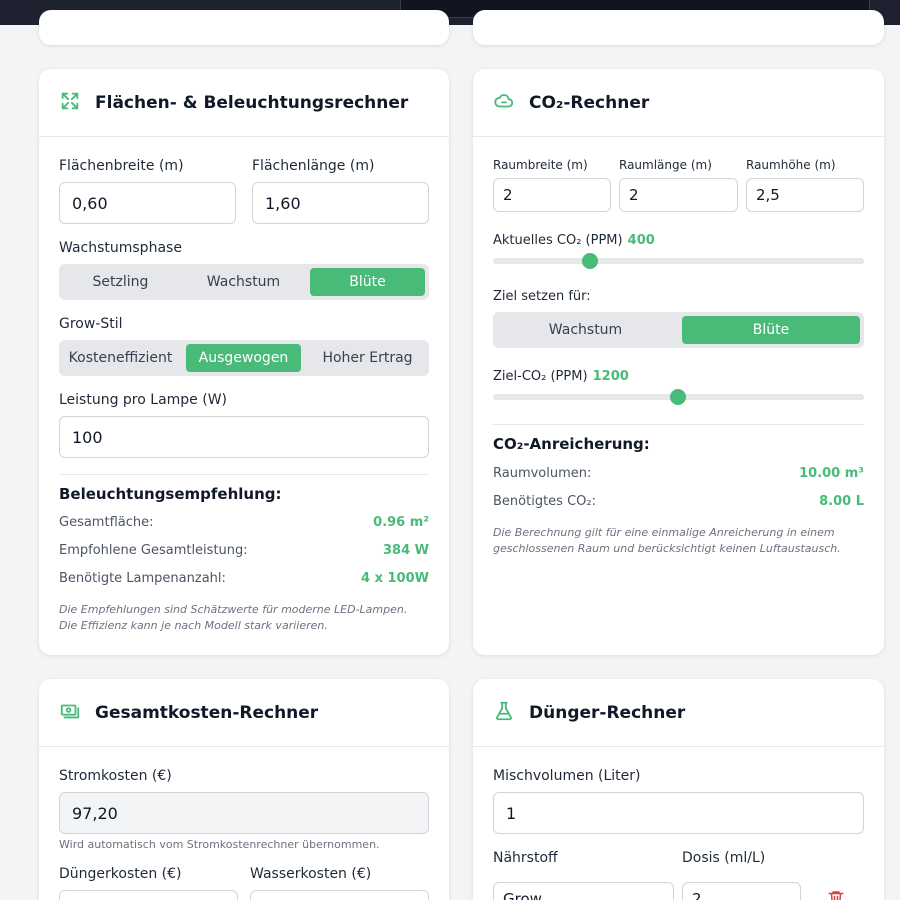 The image size is (900, 900). Describe the element at coordinates (791, 165) in the screenshot. I see `room-height-label: Raumhöhe (m)` at that location.